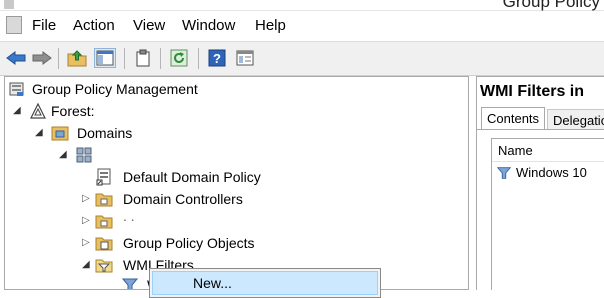  Describe the element at coordinates (94, 25) in the screenshot. I see `menu-action: Action` at that location.